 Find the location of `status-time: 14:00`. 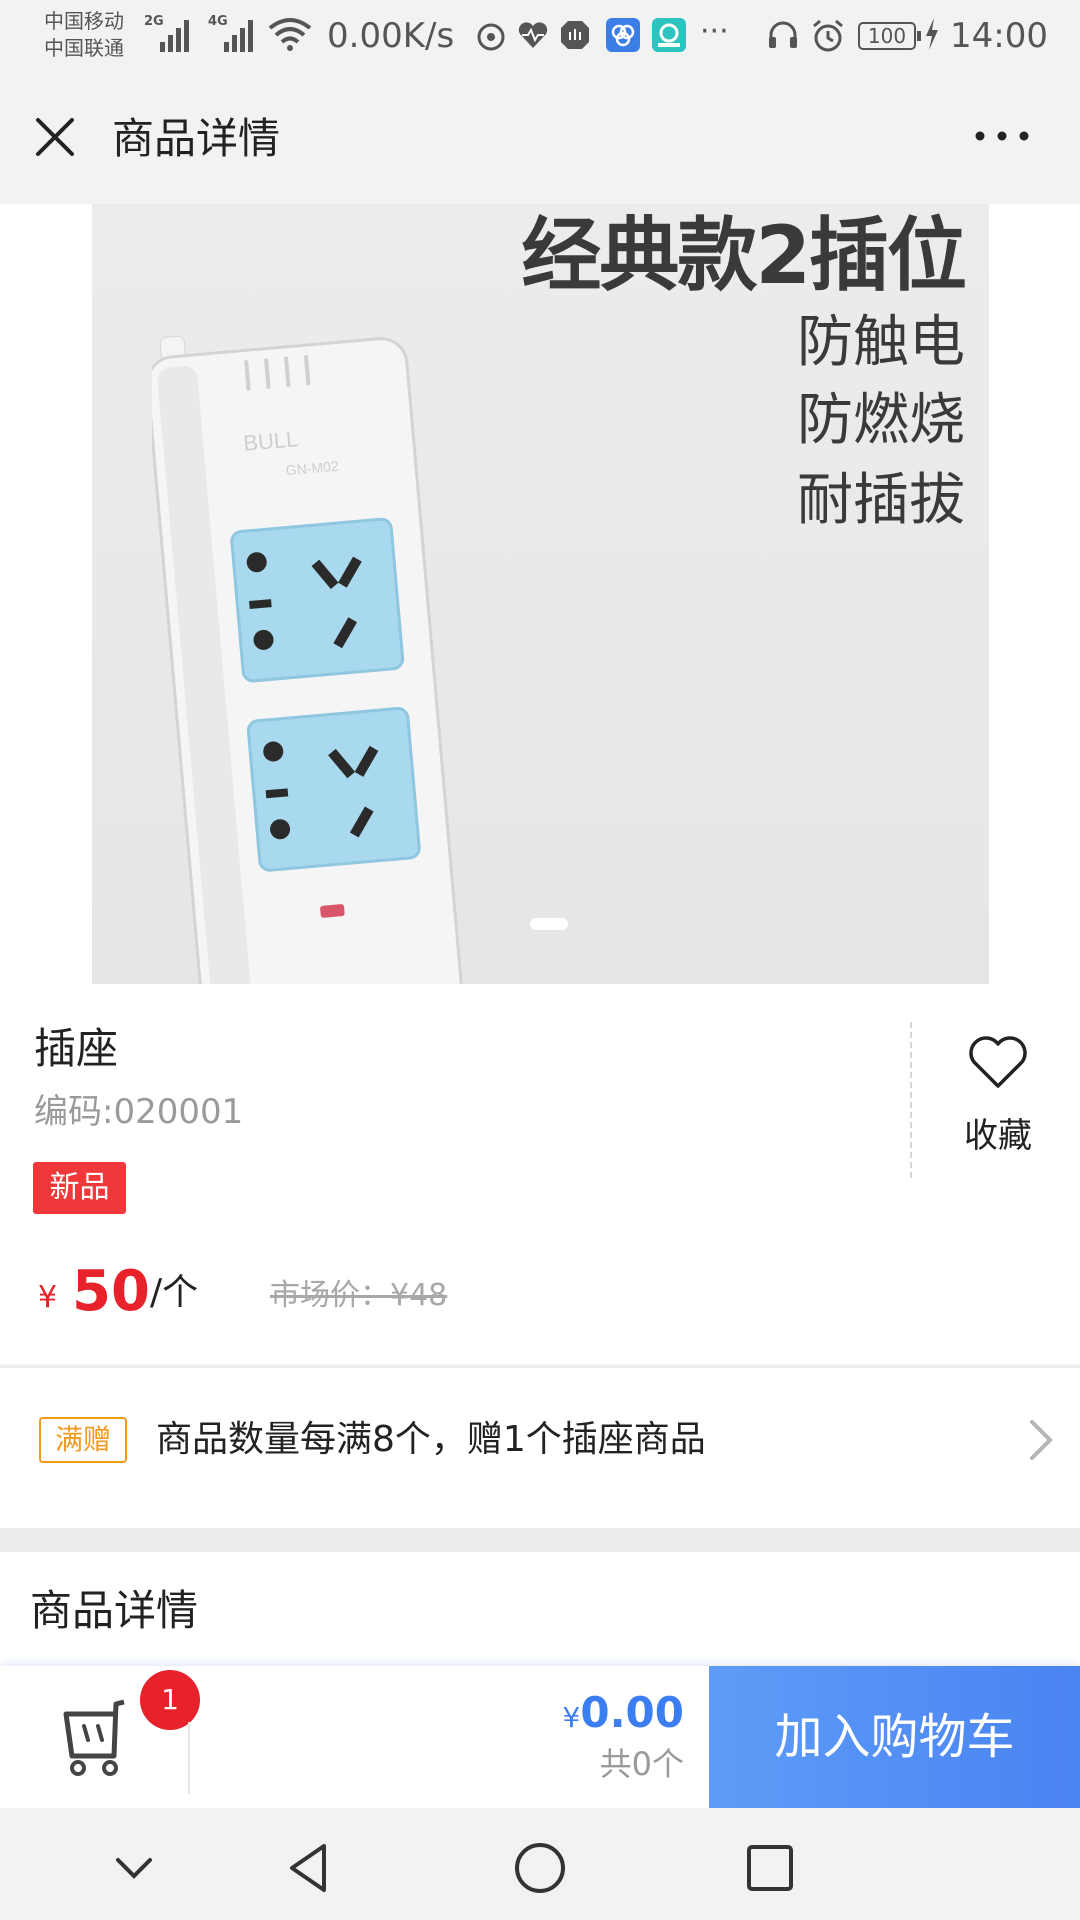

status-time: 14:00 is located at coordinates (999, 36).